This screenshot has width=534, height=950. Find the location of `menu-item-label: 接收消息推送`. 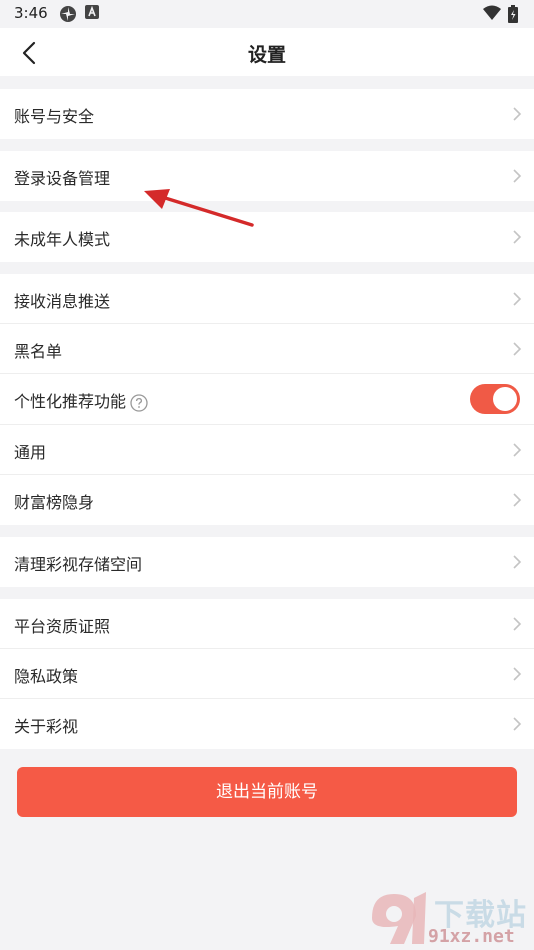

menu-item-label: 接收消息推送 is located at coordinates (62, 301).